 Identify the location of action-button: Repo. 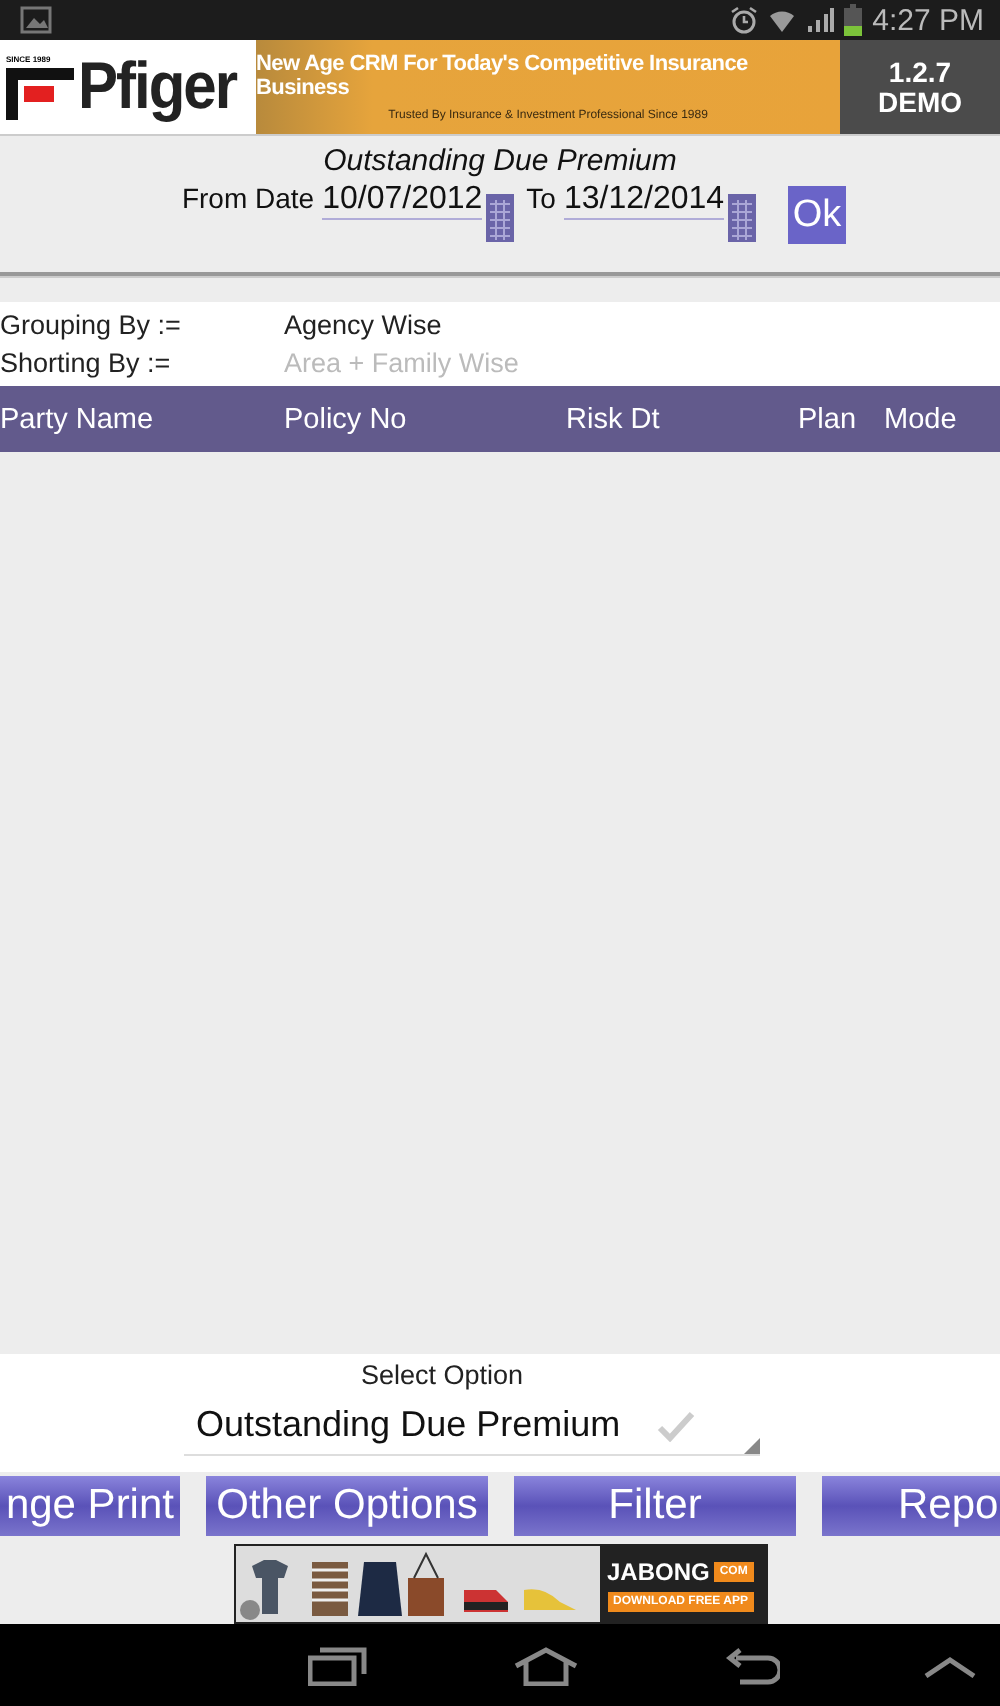
(911, 1506).